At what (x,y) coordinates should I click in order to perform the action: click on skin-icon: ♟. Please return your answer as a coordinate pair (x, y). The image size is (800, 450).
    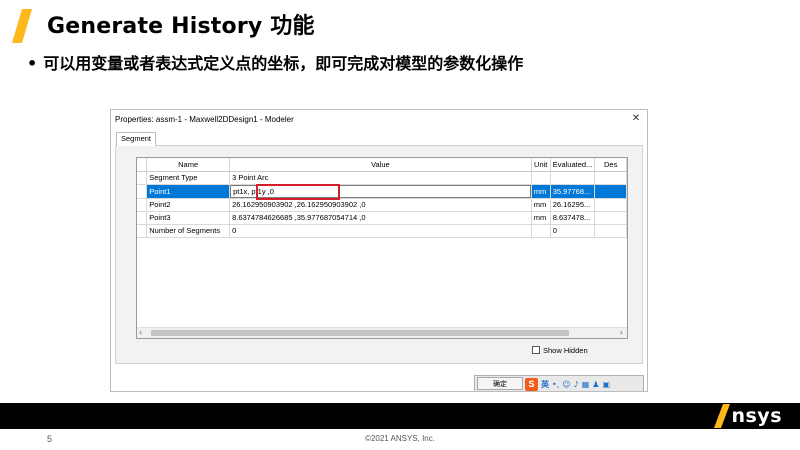
    Looking at the image, I should click on (595, 384).